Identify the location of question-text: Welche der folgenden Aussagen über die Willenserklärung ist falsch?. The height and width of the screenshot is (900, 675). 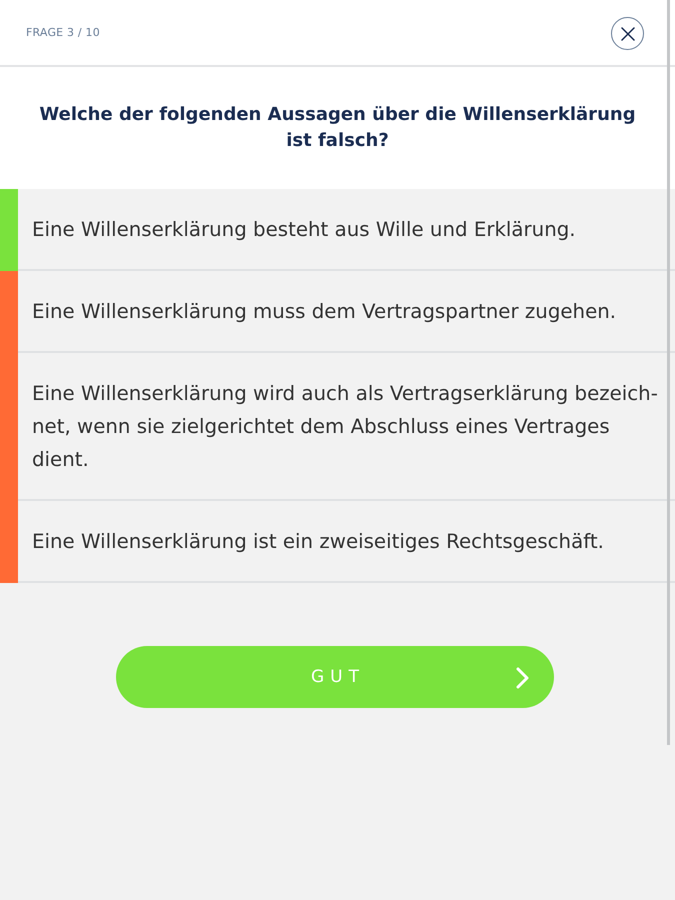
(337, 128).